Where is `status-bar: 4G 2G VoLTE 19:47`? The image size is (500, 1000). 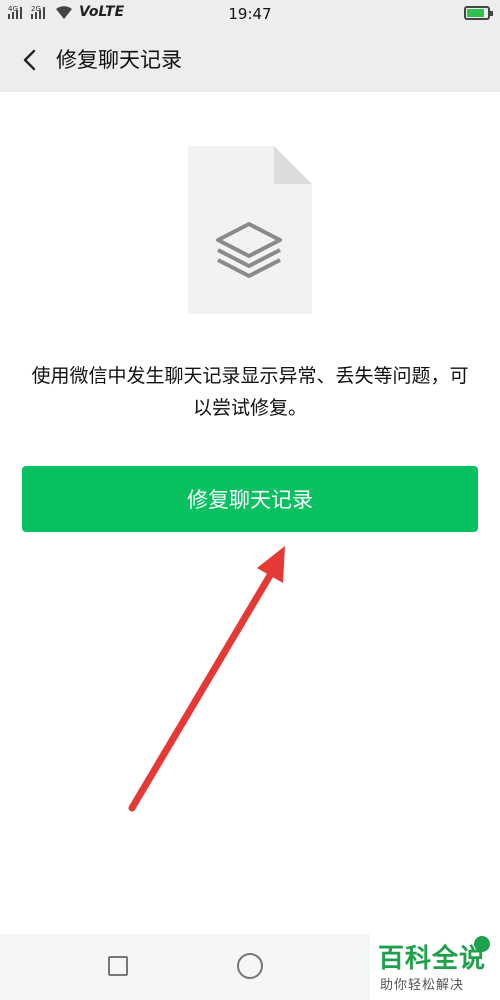
status-bar: 4G 2G VoLTE 19:47 is located at coordinates (250, 14).